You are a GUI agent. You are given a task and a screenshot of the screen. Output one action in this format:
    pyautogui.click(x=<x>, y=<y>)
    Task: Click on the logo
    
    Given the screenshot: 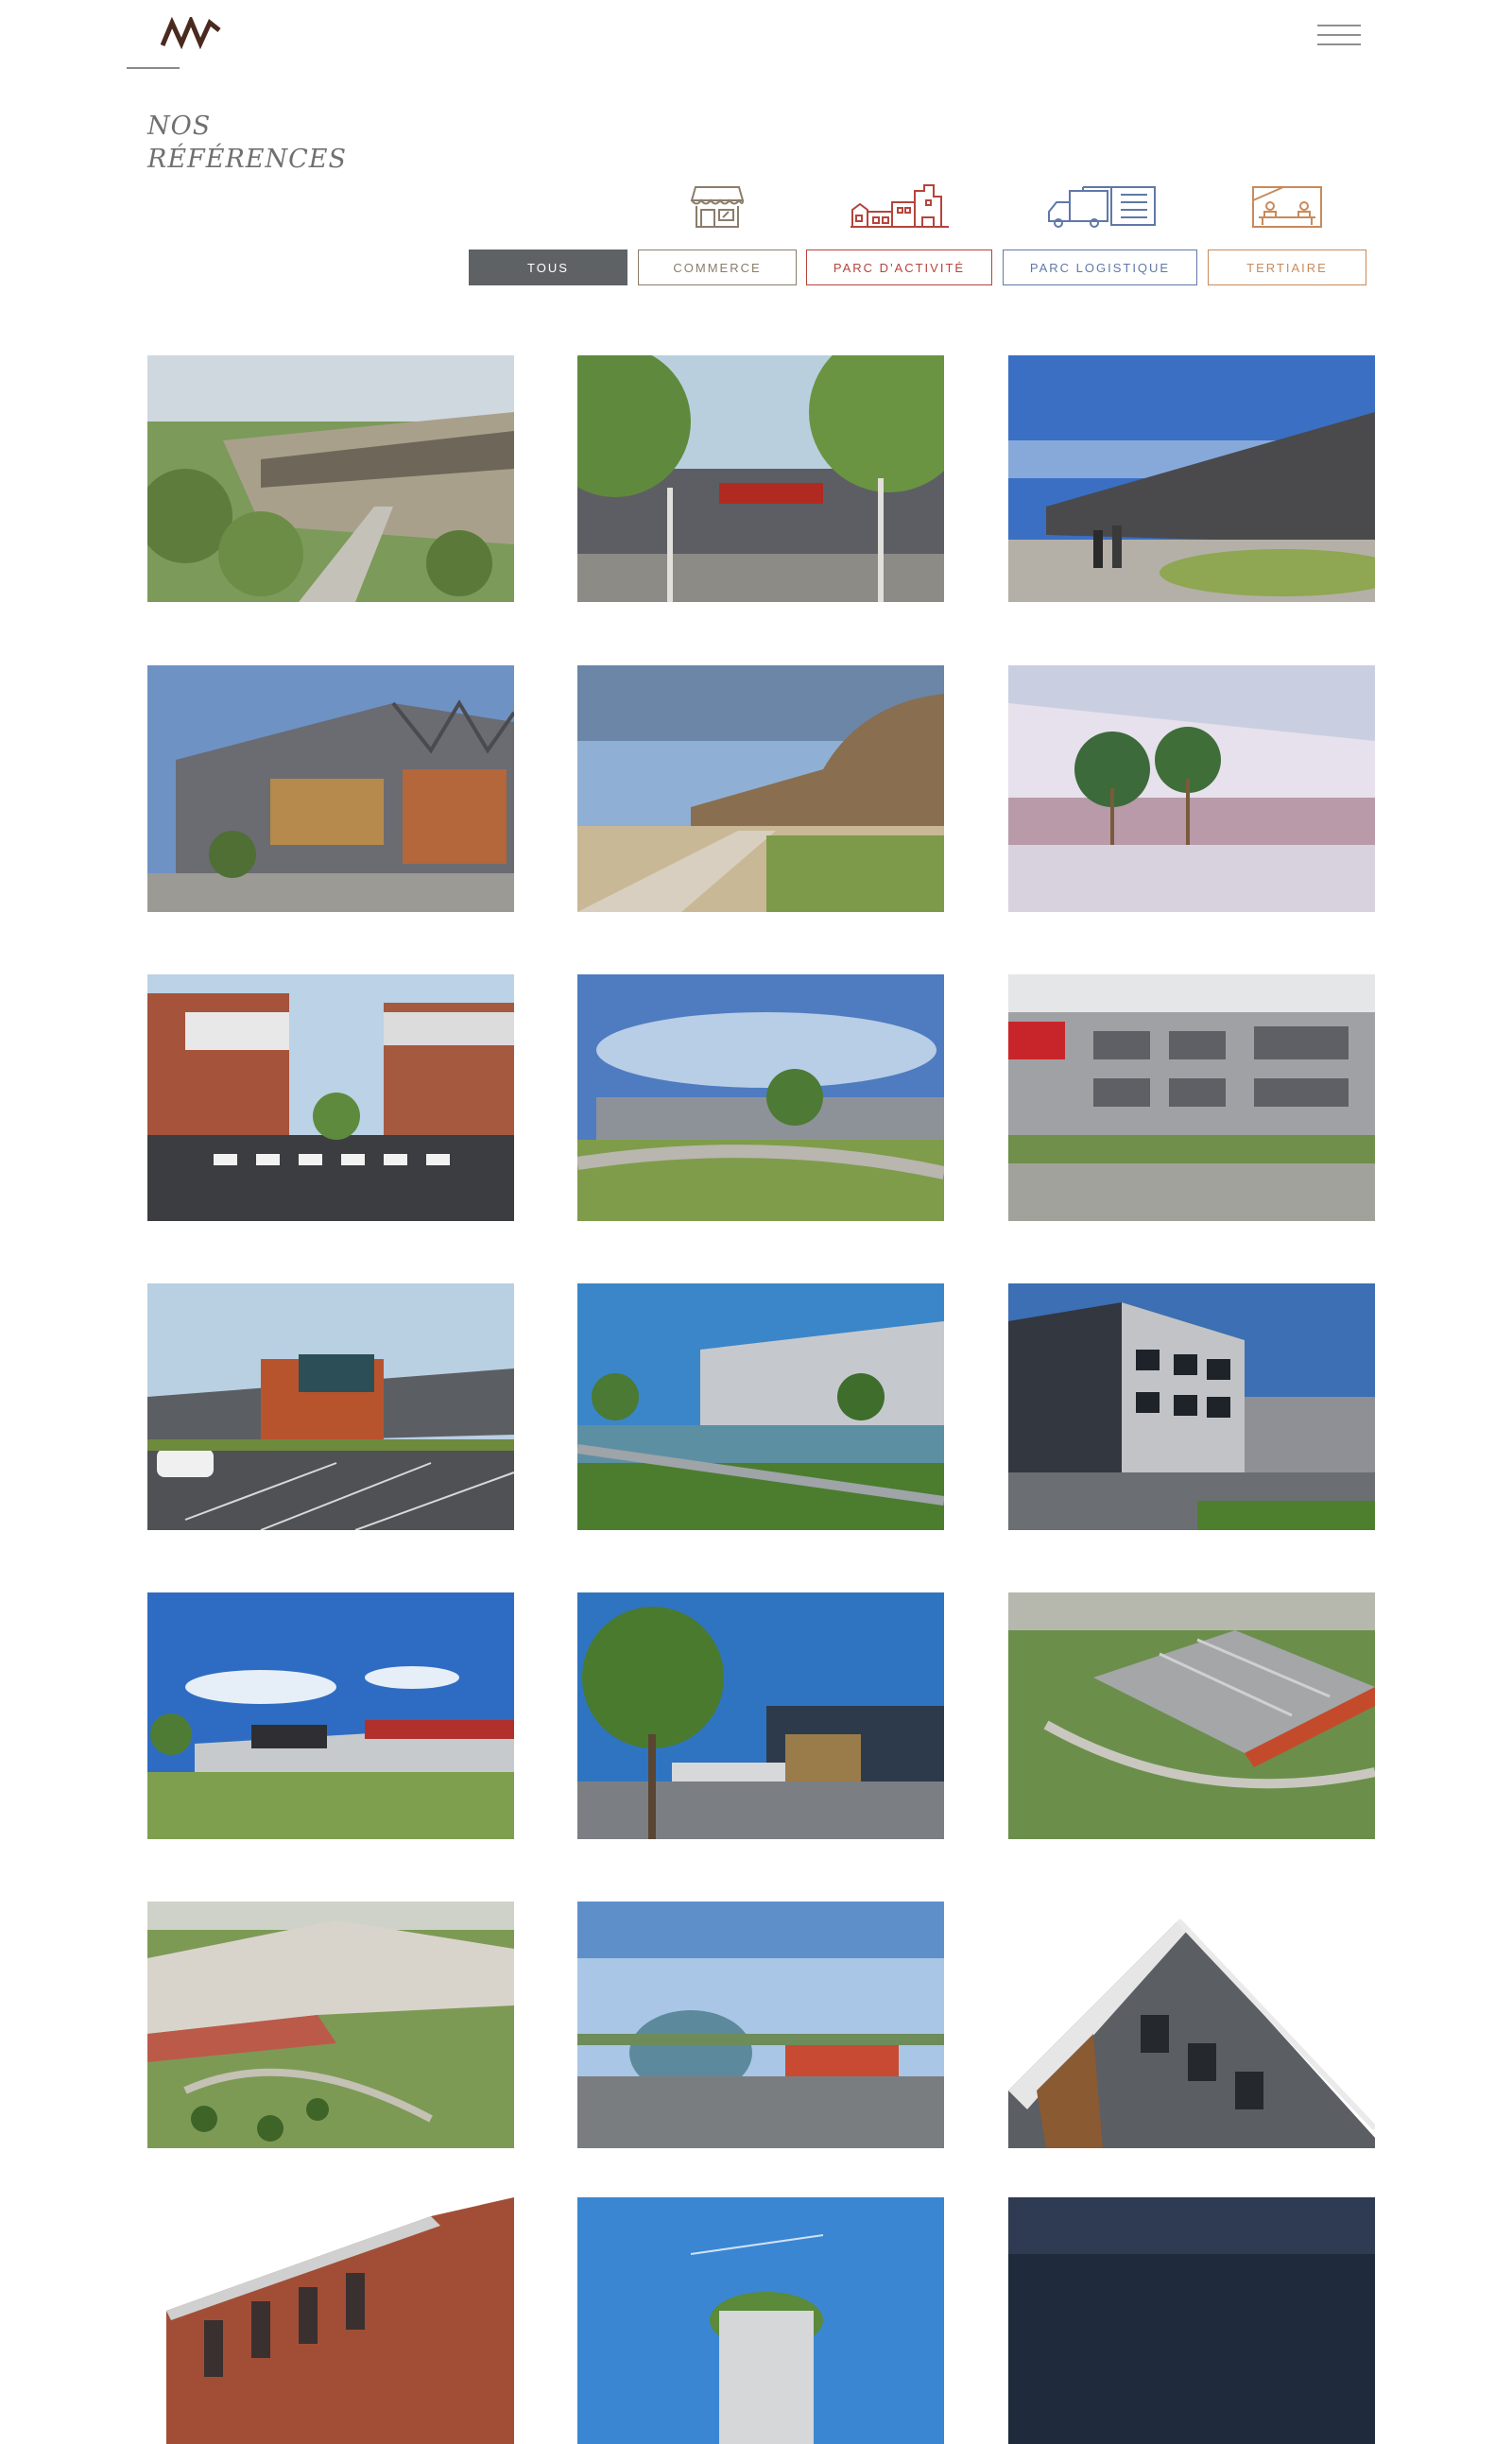 What is the action you would take?
    pyautogui.click(x=190, y=32)
    